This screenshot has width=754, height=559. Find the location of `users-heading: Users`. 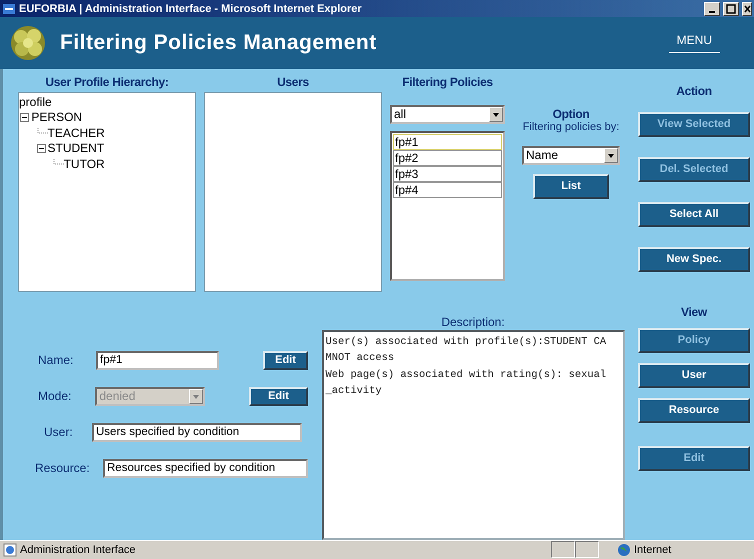

users-heading: Users is located at coordinates (293, 82).